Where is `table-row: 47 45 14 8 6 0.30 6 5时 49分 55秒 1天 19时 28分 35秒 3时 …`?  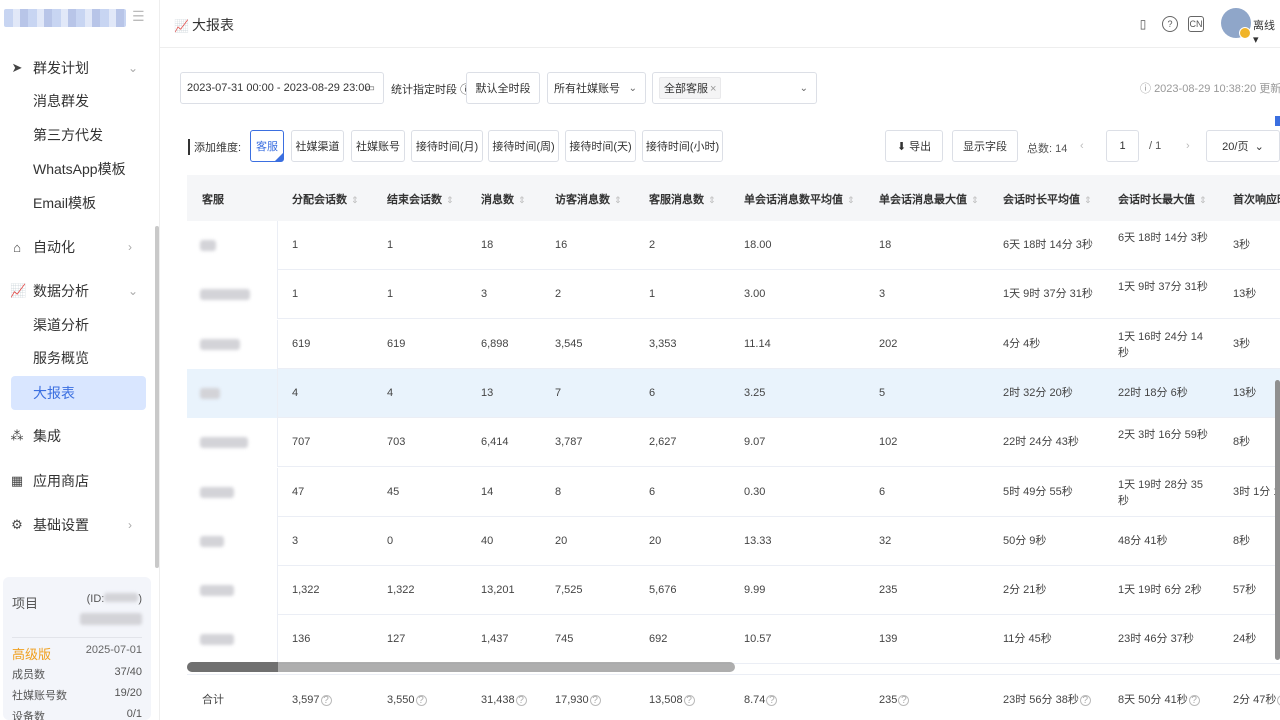
table-row: 47 45 14 8 6 0.30 6 5时 49分 55秒 1天 19时 28分 35秒 3时 … is located at coordinates (733, 492).